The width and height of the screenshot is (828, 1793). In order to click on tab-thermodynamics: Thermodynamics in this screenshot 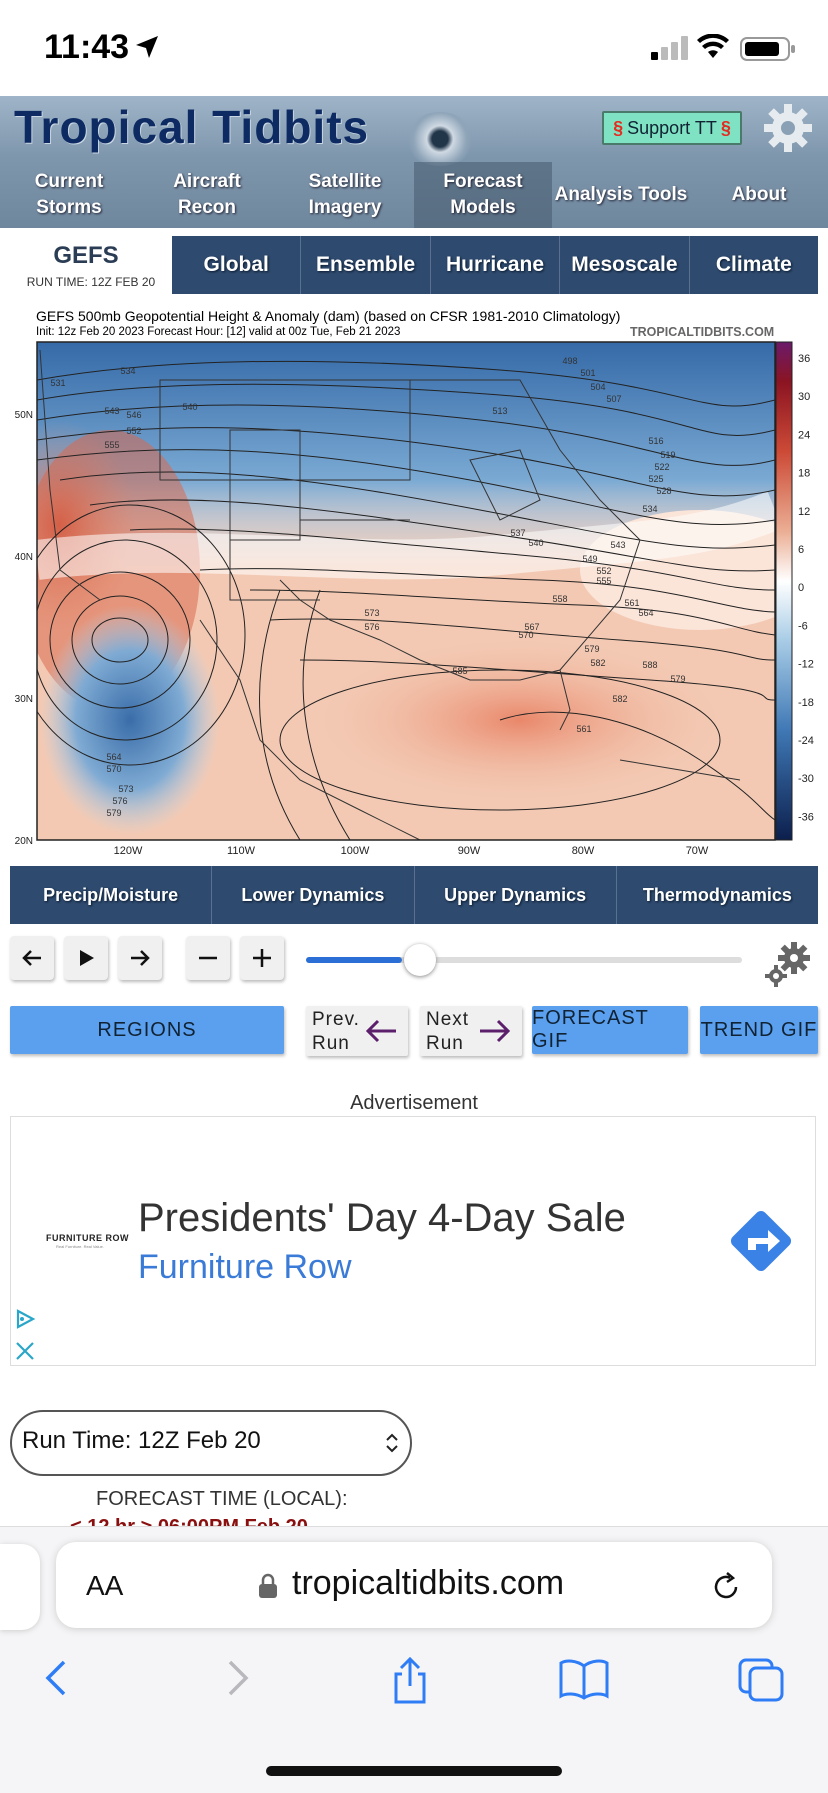, I will do `click(717, 895)`.